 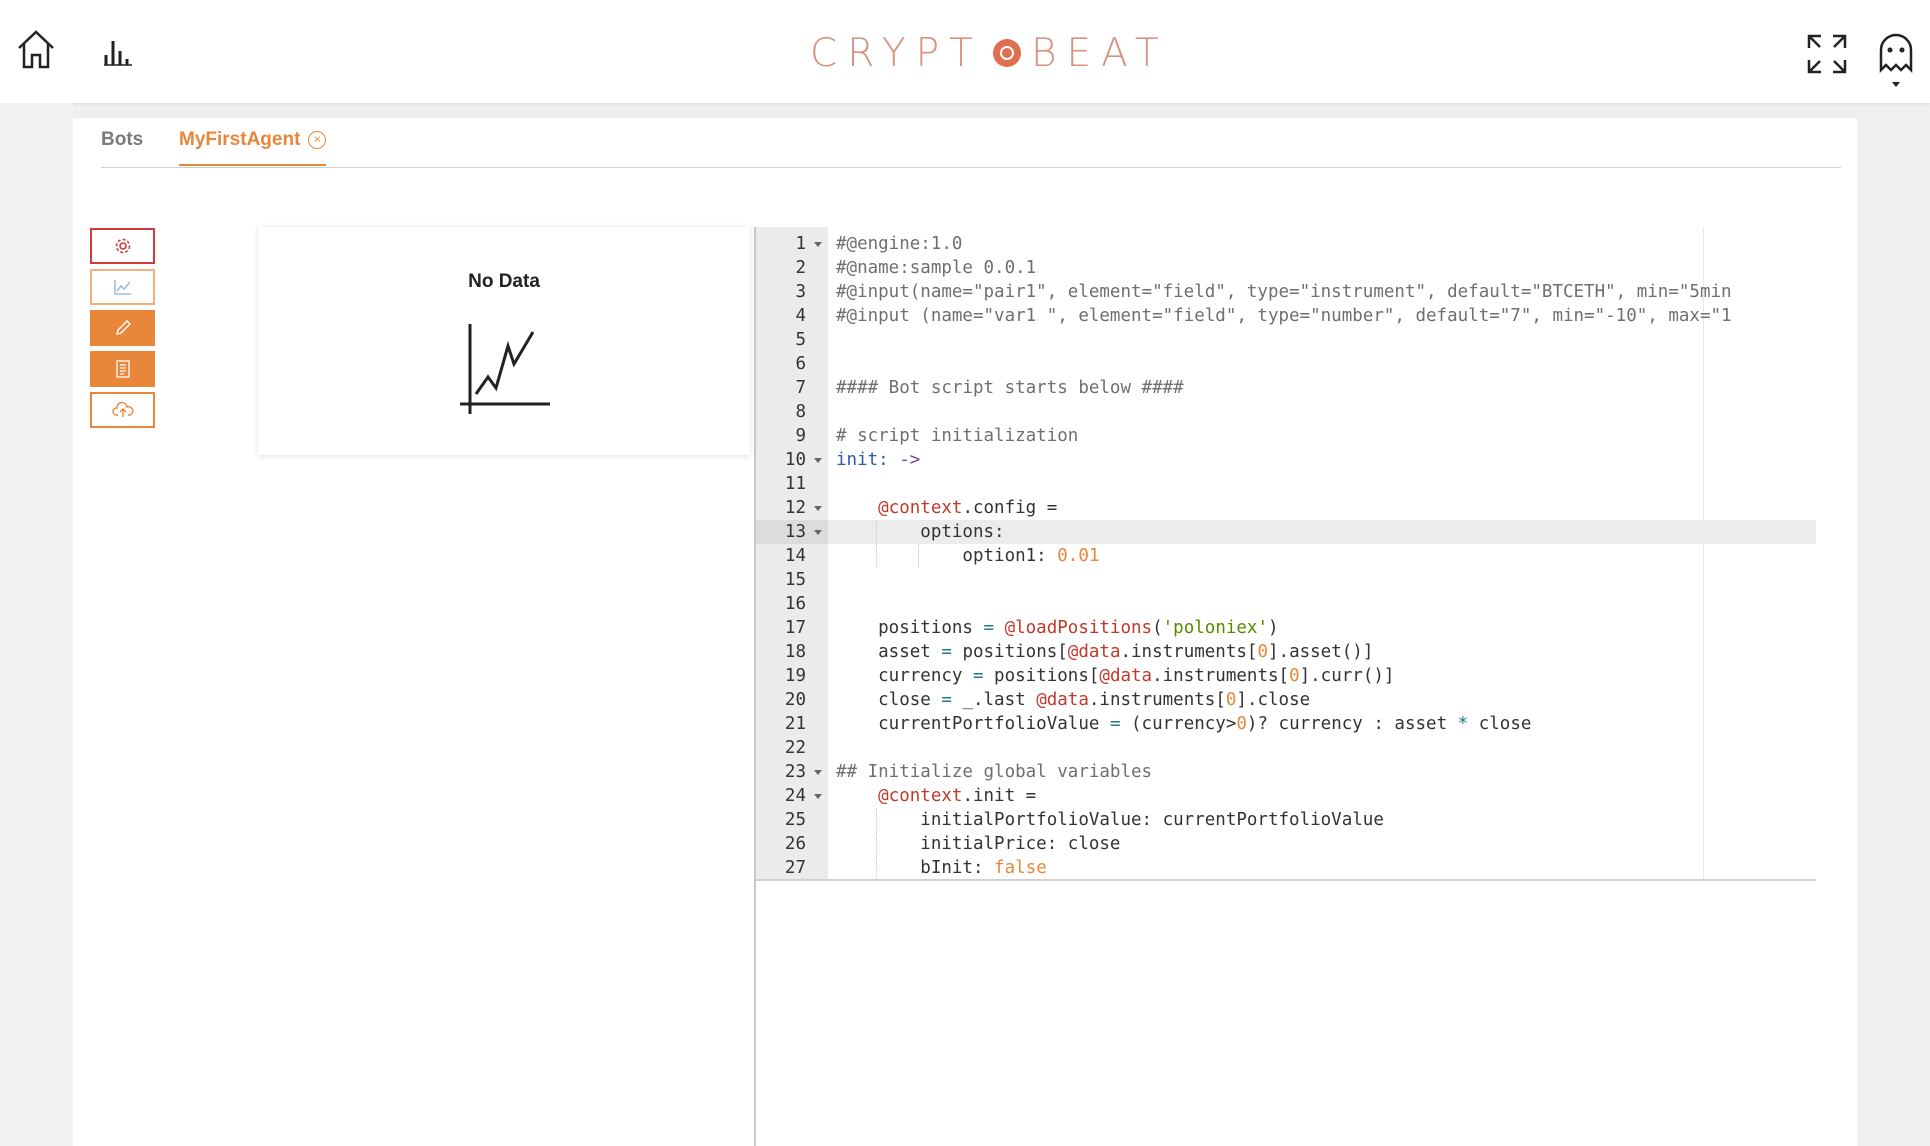 I want to click on upload-button, so click(x=122, y=410).